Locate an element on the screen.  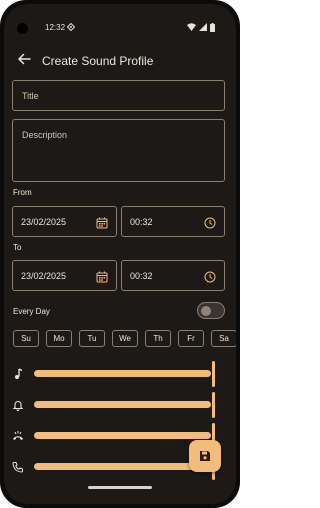
day-chip-mo: Mo is located at coordinates (59, 338).